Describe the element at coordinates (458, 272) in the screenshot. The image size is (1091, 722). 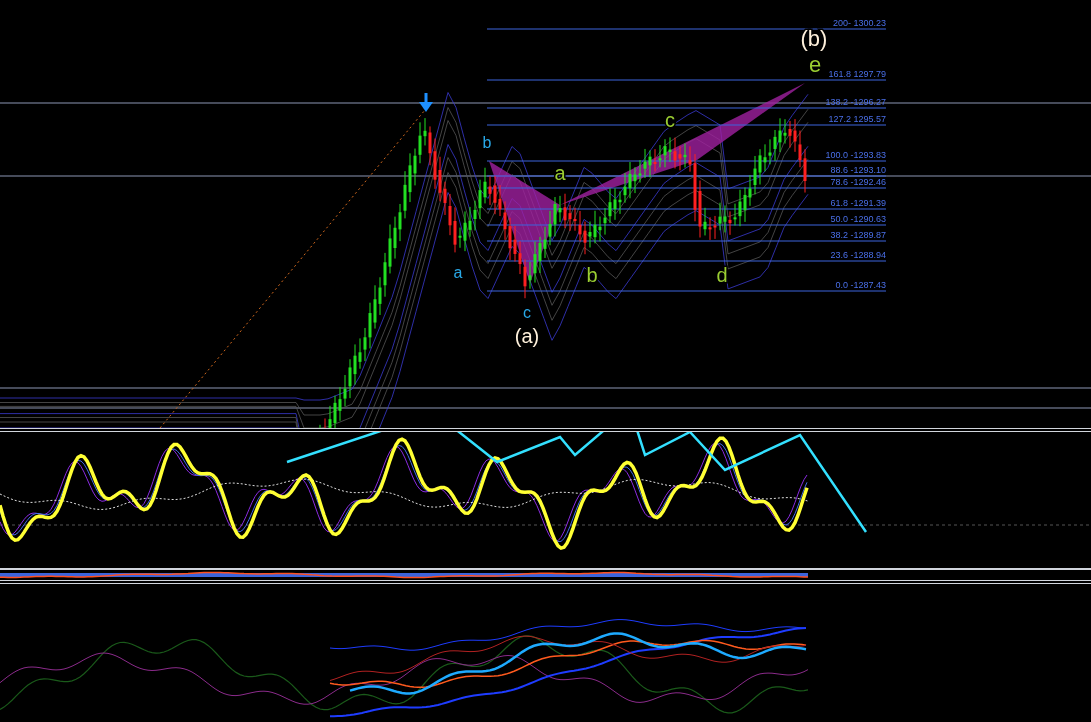
I see `wave-label: a` at that location.